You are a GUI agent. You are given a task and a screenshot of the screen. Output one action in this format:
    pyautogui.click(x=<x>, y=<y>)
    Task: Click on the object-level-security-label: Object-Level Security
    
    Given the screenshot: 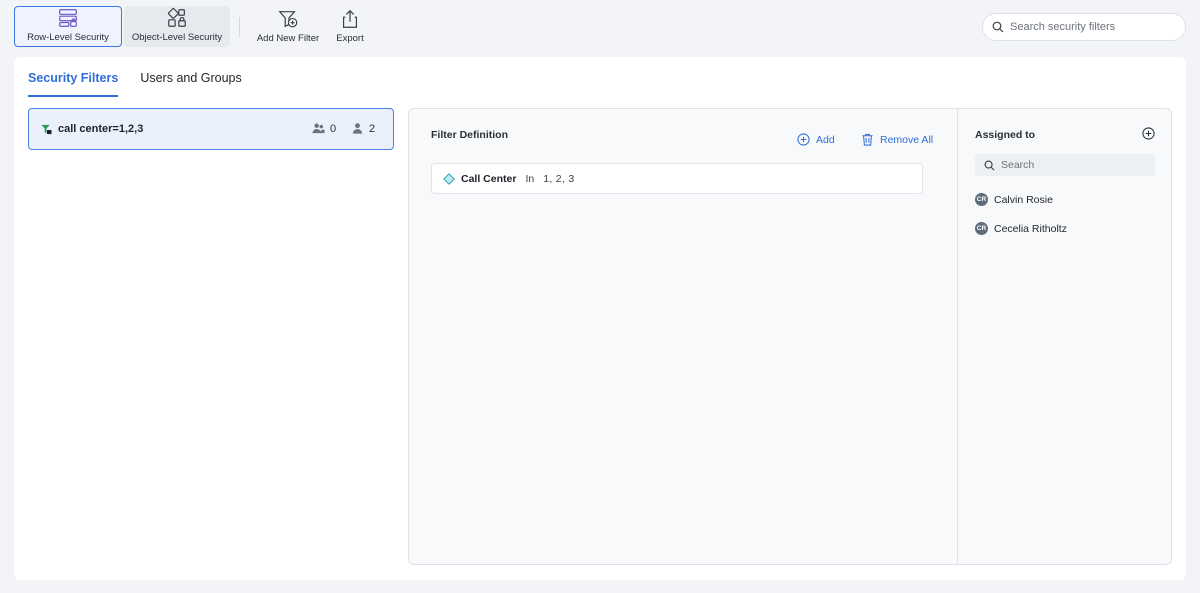 What is the action you would take?
    pyautogui.click(x=177, y=37)
    